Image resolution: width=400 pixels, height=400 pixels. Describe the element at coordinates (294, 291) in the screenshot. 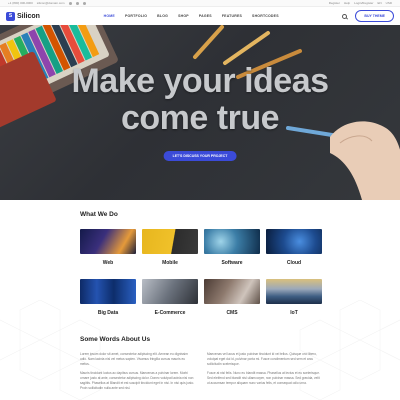

I see `iot-image` at that location.